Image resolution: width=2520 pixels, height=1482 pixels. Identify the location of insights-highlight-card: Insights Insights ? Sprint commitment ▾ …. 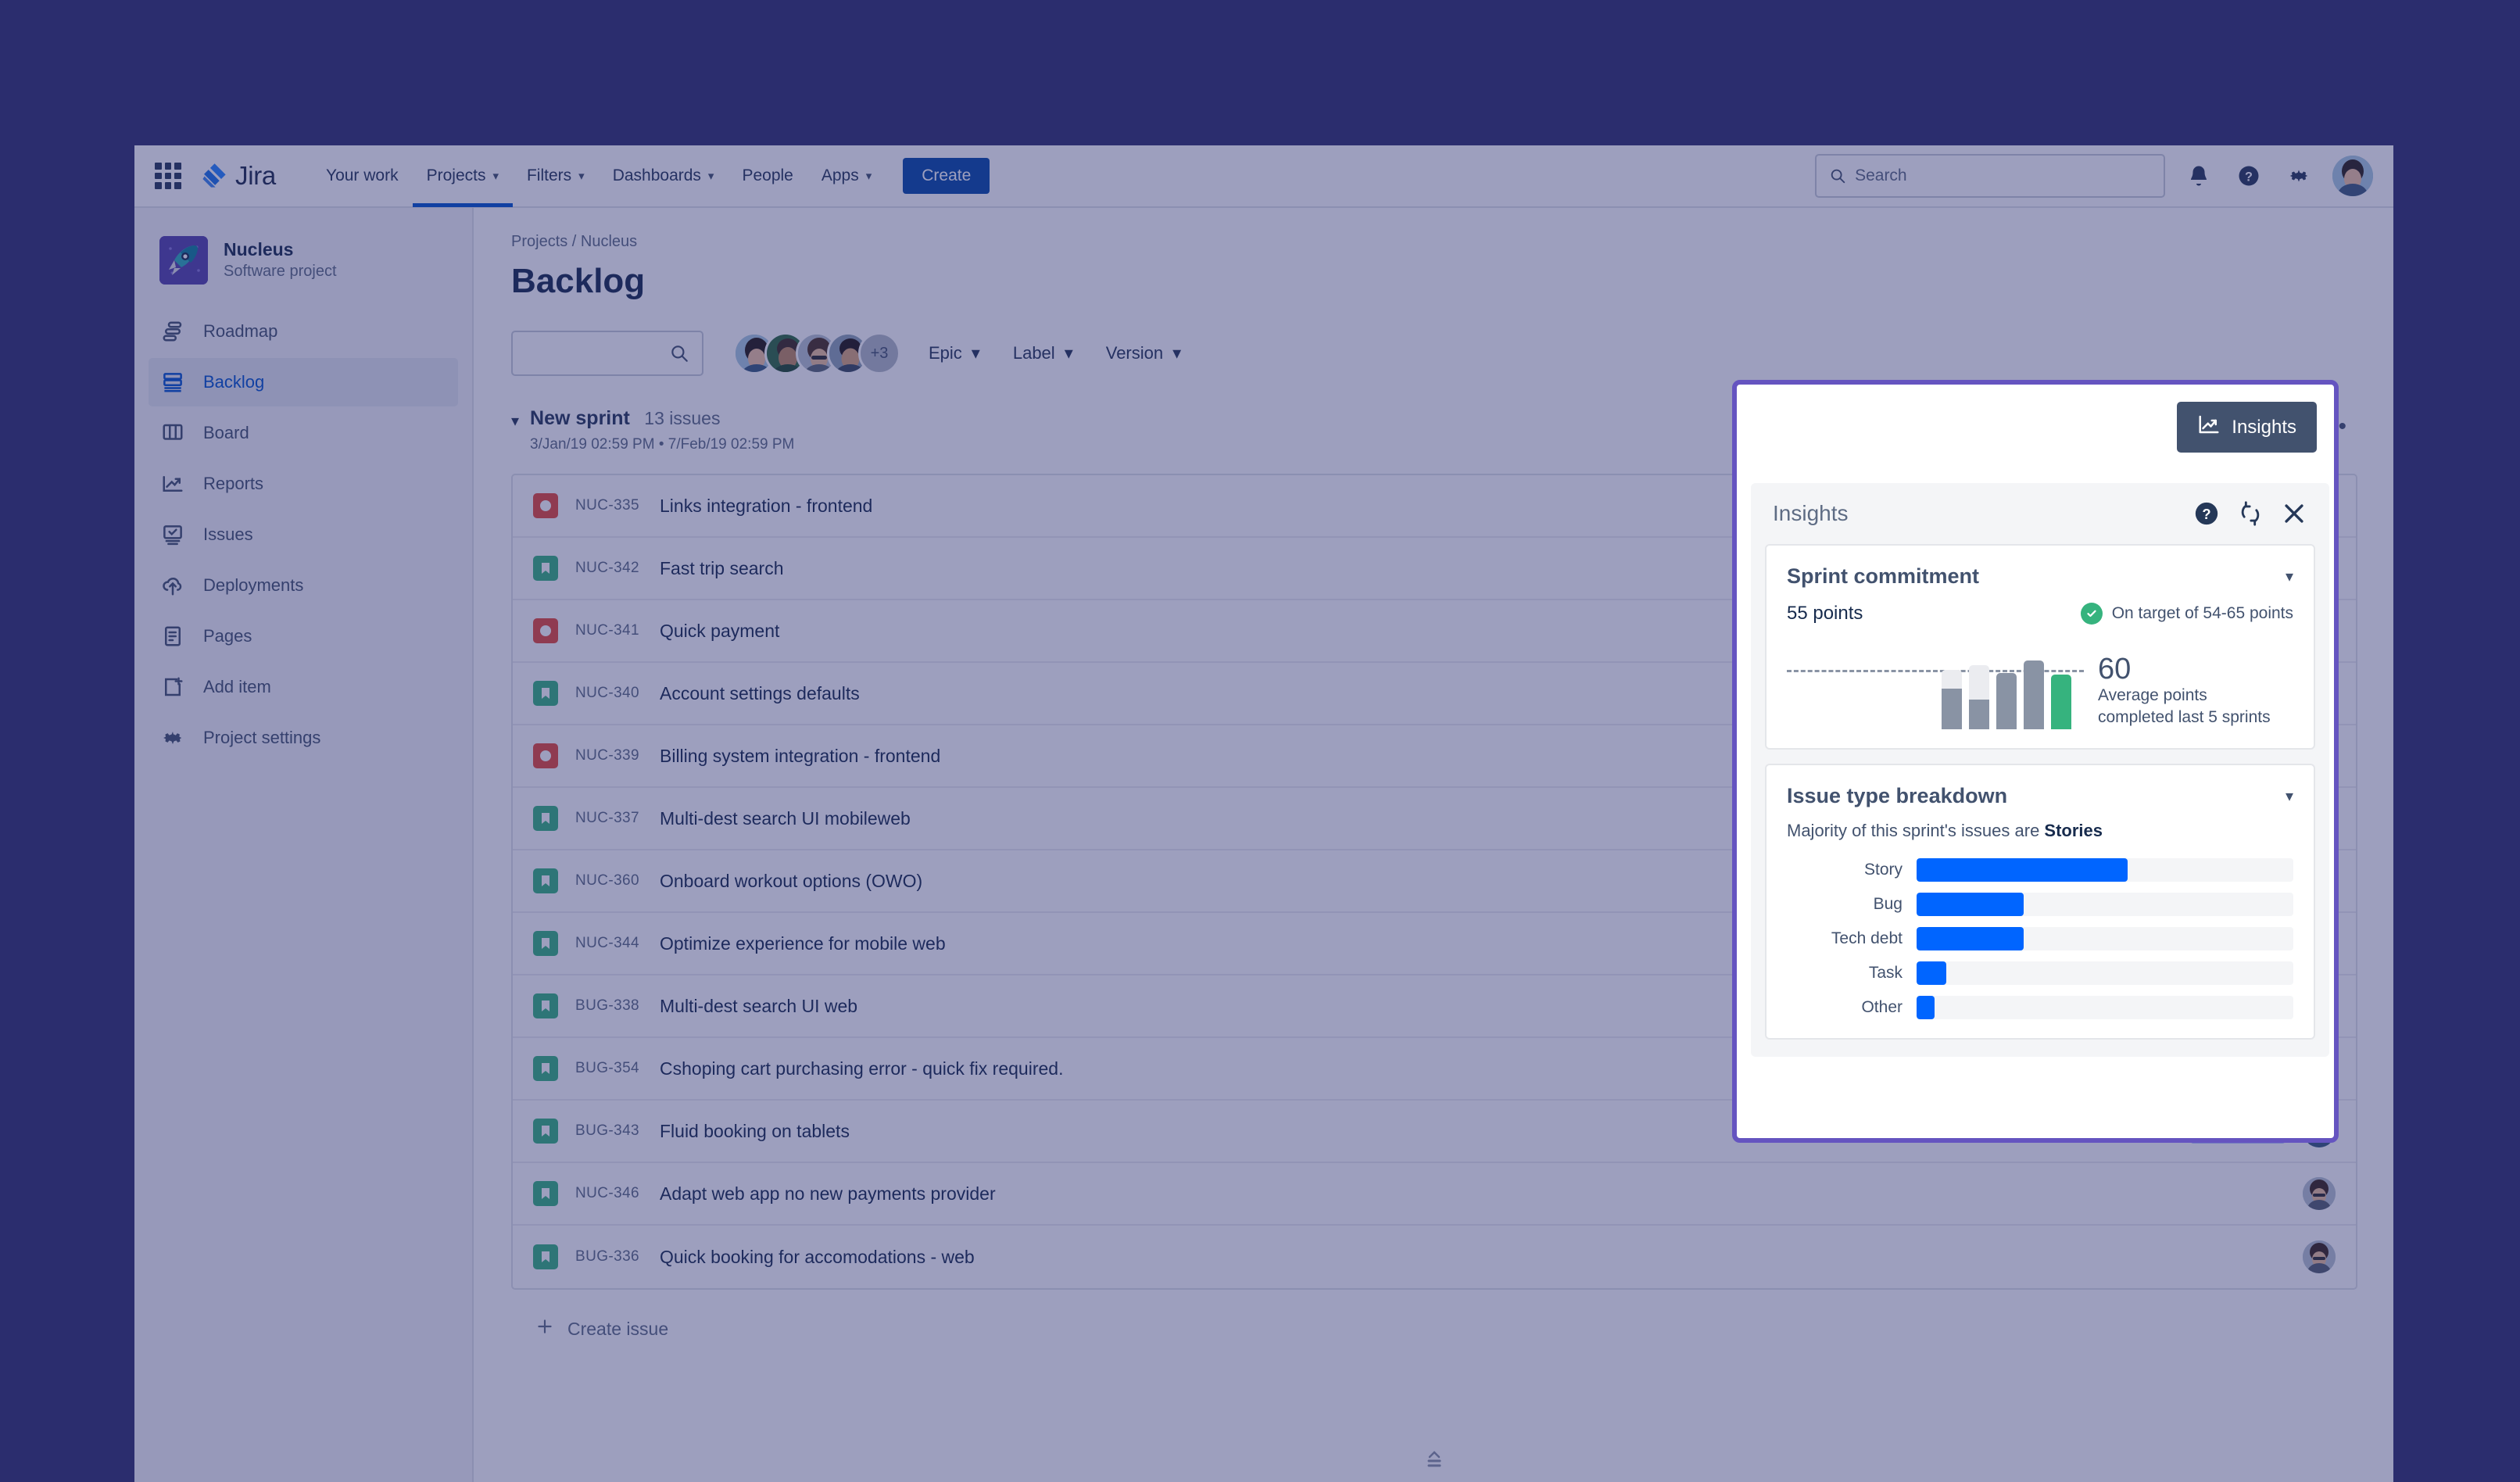
(2035, 761).